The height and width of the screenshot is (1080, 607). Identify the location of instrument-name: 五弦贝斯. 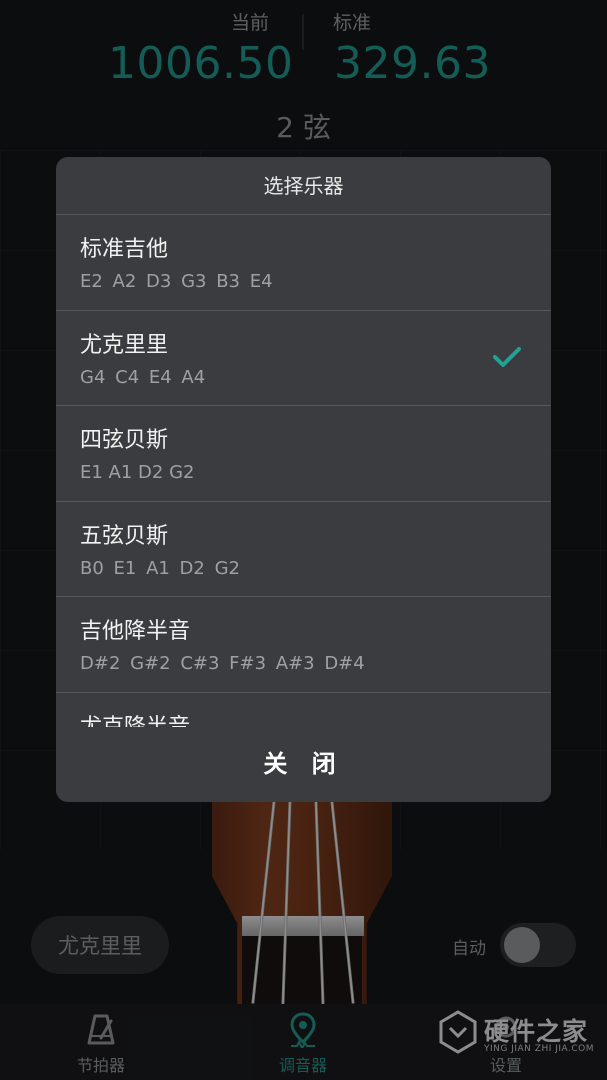
(124, 536).